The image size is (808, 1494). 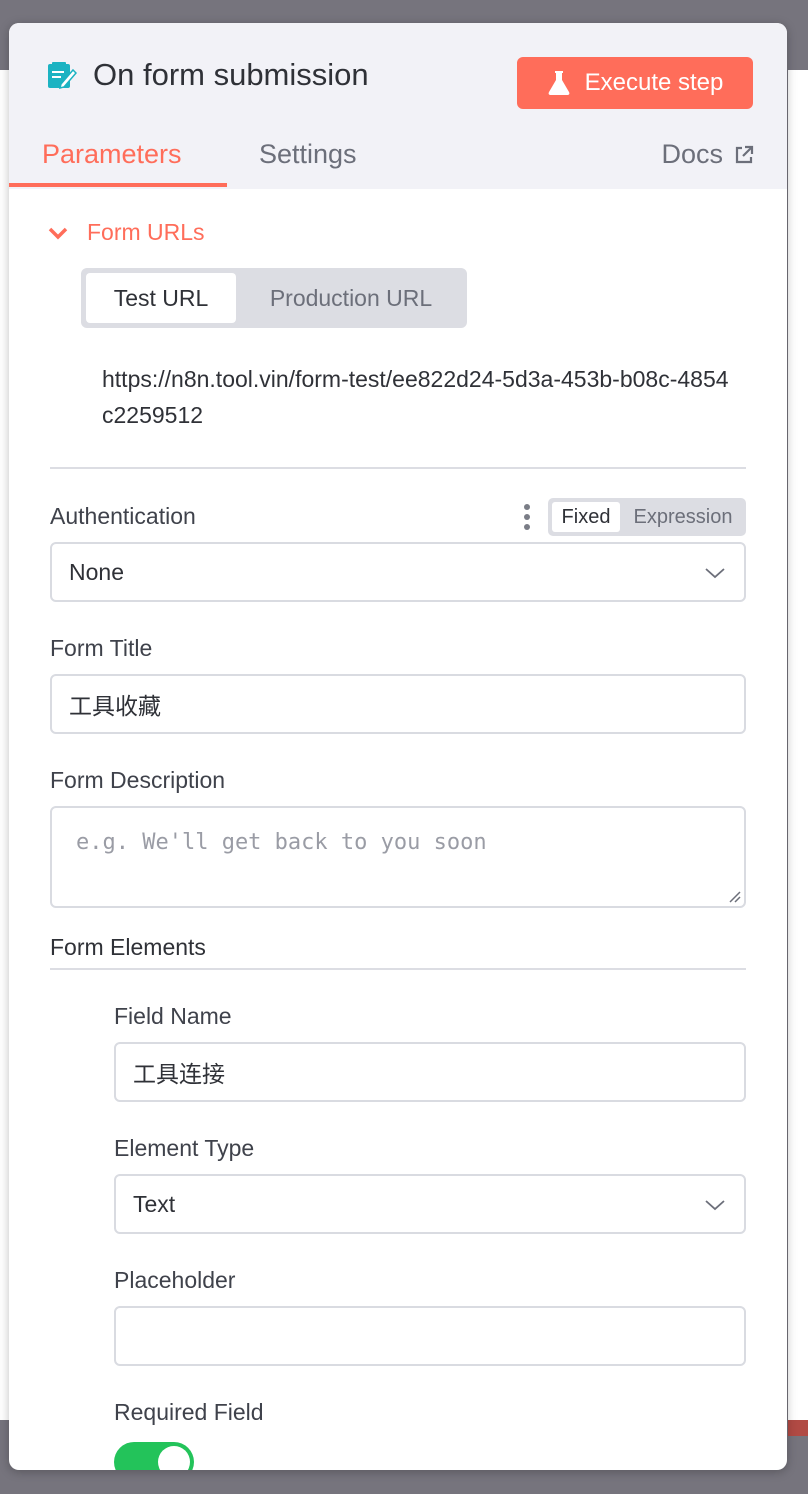 I want to click on flask-icon, so click(x=559, y=83).